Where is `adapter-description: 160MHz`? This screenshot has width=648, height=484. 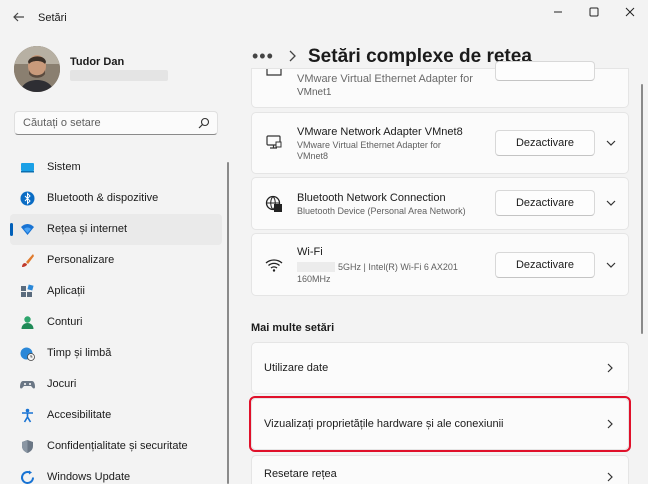 adapter-description: 160MHz is located at coordinates (314, 279).